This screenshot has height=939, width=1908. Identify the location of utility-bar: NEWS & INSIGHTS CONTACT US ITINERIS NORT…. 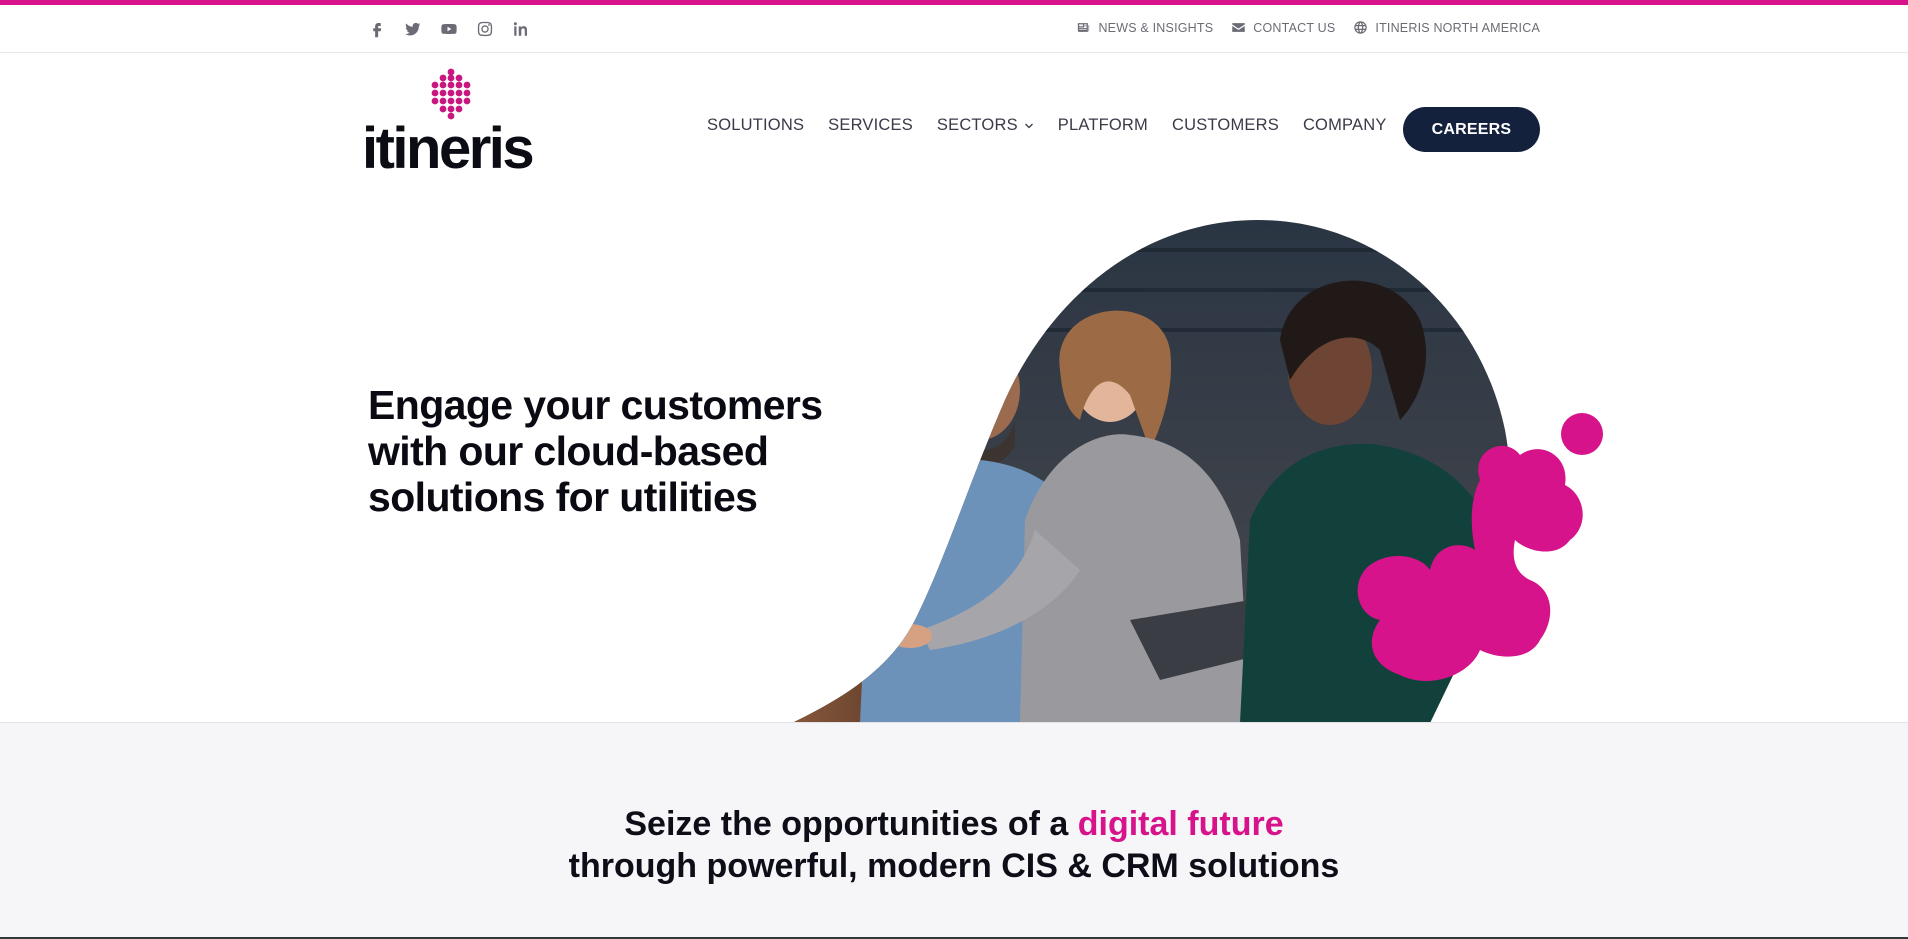
(954, 29).